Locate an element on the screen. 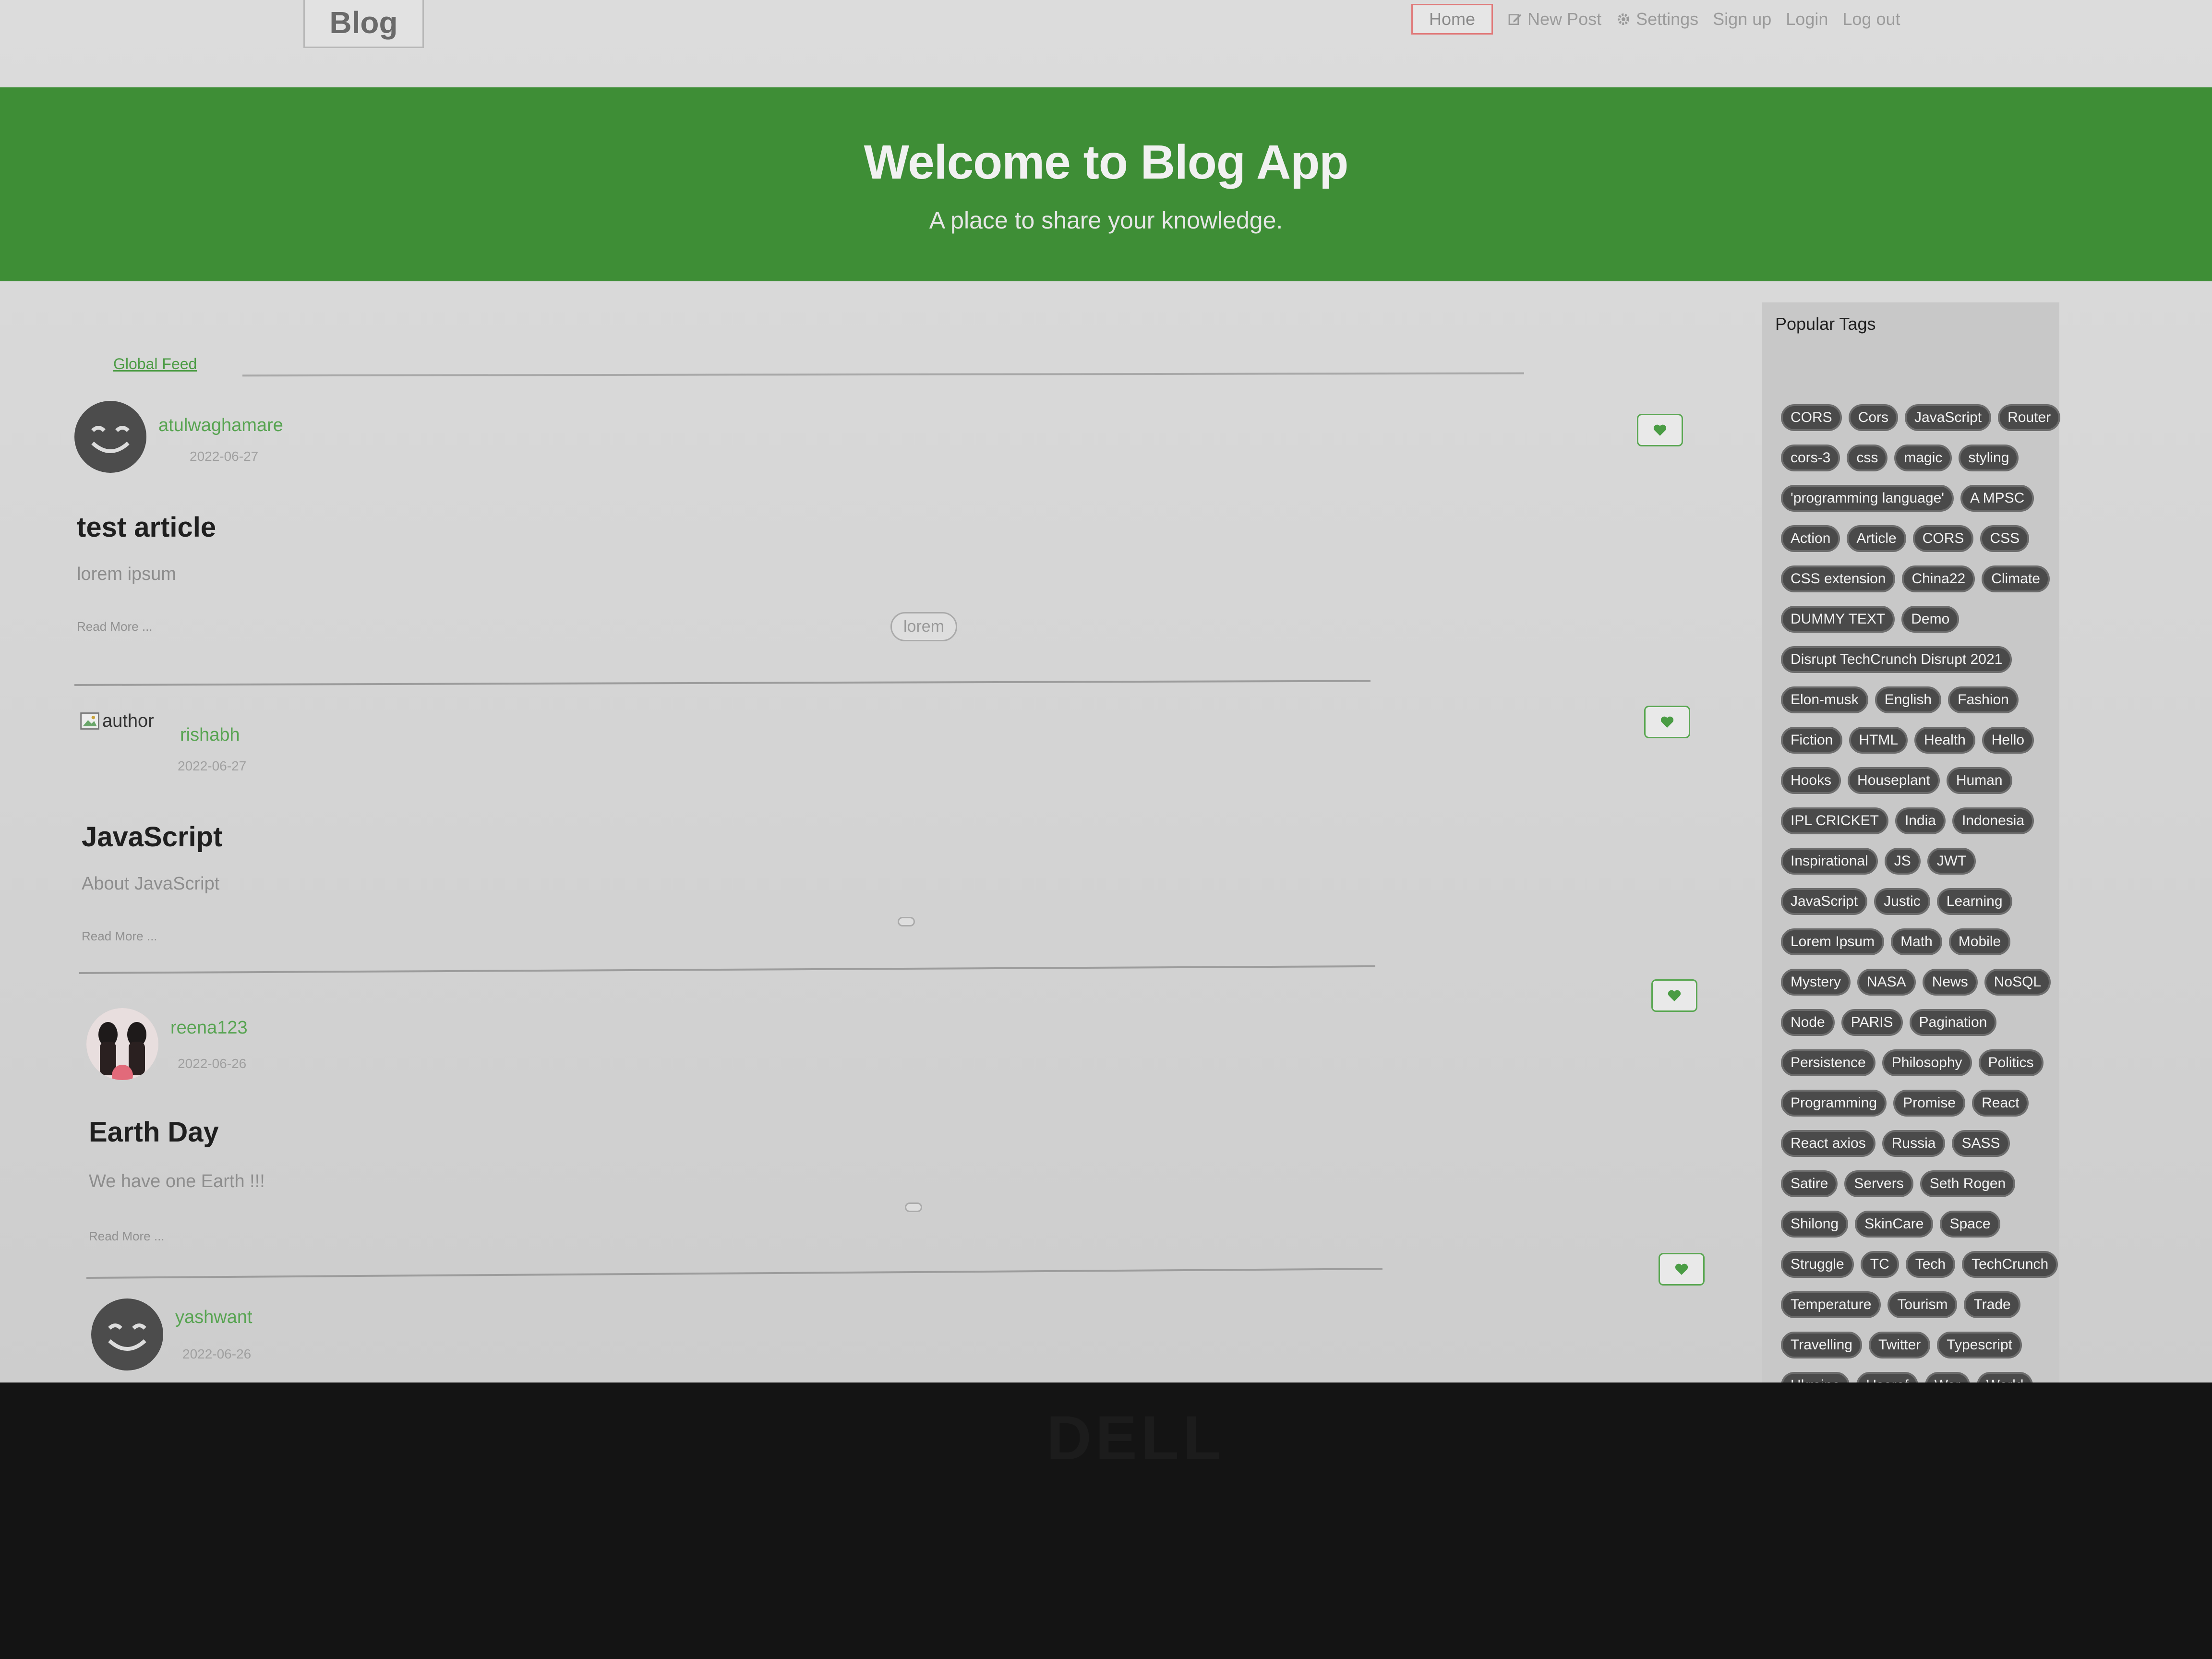  article-title: test article is located at coordinates (146, 527).